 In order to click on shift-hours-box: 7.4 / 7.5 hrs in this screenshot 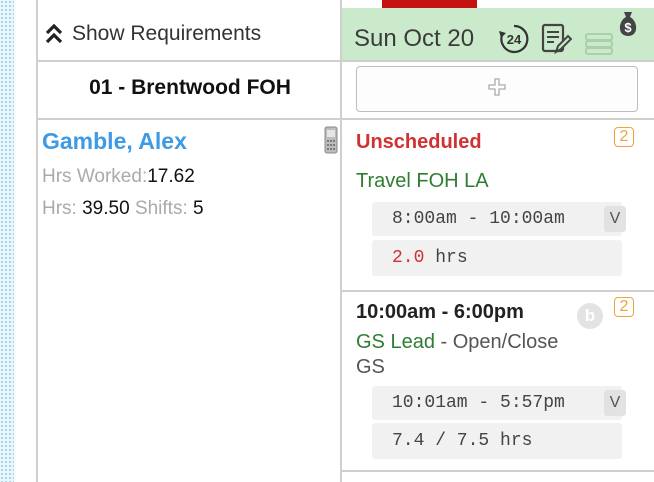, I will do `click(497, 441)`.